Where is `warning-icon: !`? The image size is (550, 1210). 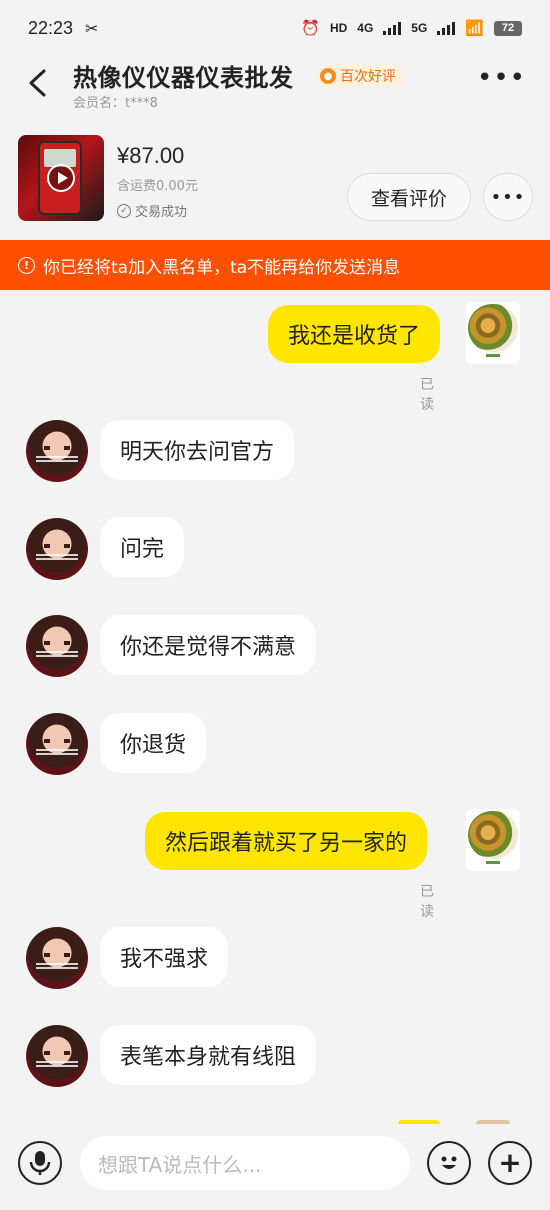 warning-icon: ! is located at coordinates (26, 265).